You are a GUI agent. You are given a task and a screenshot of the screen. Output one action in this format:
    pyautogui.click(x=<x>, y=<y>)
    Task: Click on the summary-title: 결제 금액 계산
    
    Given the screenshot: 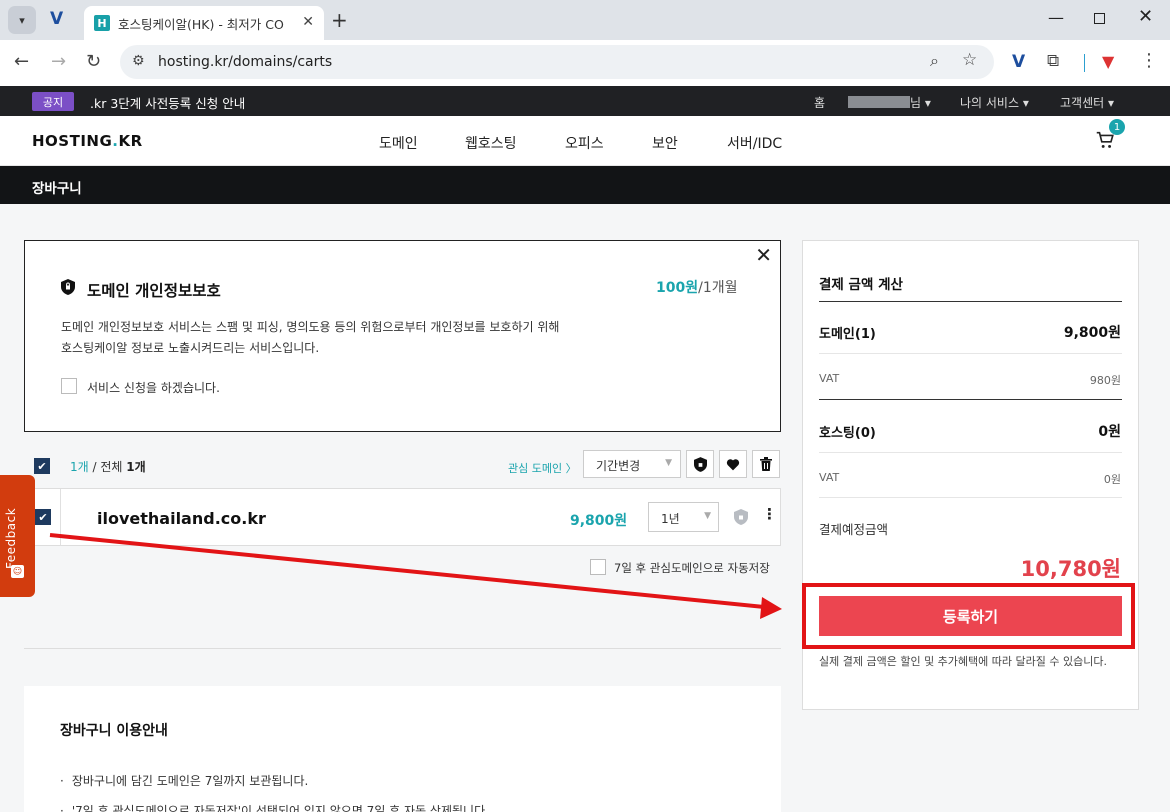 What is the action you would take?
    pyautogui.click(x=861, y=285)
    